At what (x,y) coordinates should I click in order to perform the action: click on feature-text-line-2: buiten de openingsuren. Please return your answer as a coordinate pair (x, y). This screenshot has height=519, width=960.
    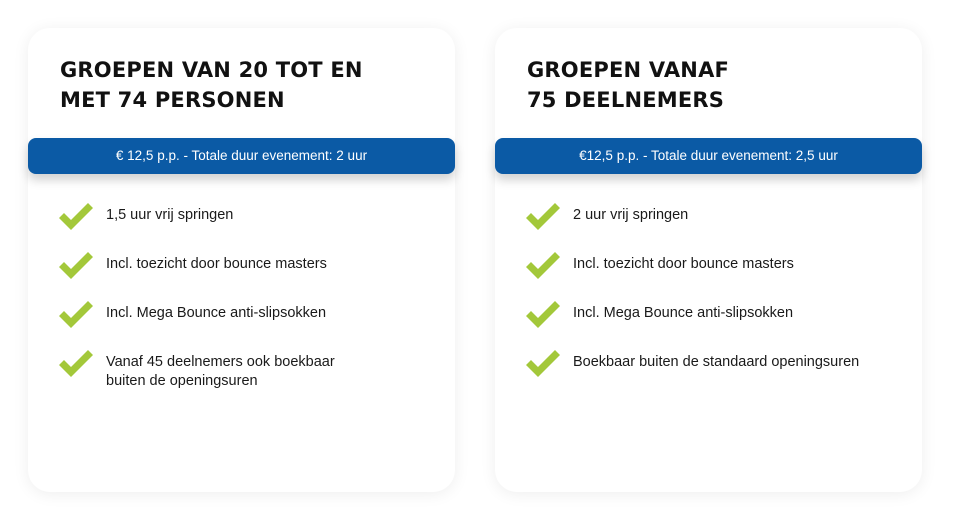
    Looking at the image, I should click on (182, 381).